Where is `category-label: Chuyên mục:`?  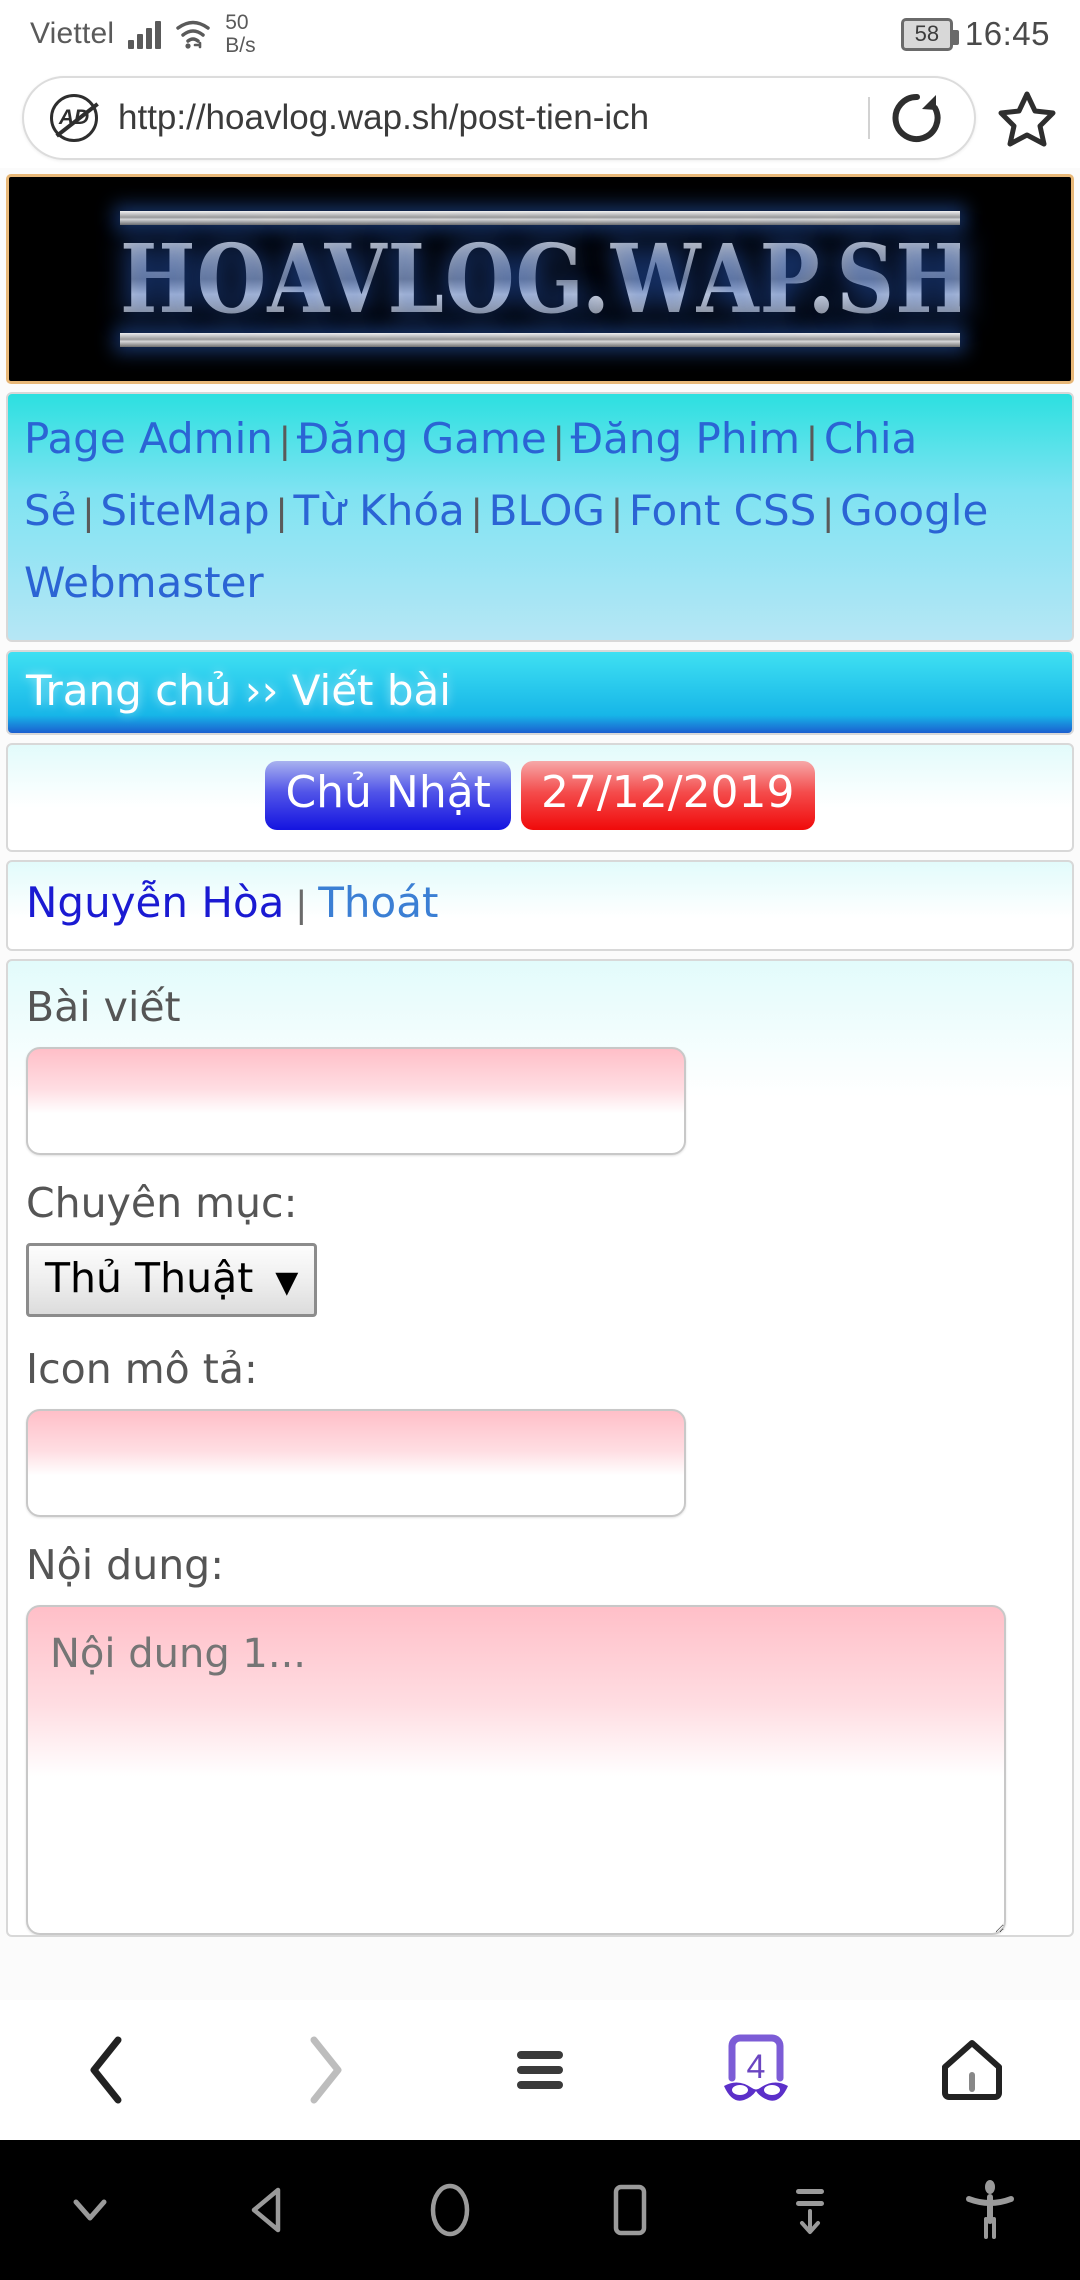
category-label: Chuyên mục: is located at coordinates (162, 1203).